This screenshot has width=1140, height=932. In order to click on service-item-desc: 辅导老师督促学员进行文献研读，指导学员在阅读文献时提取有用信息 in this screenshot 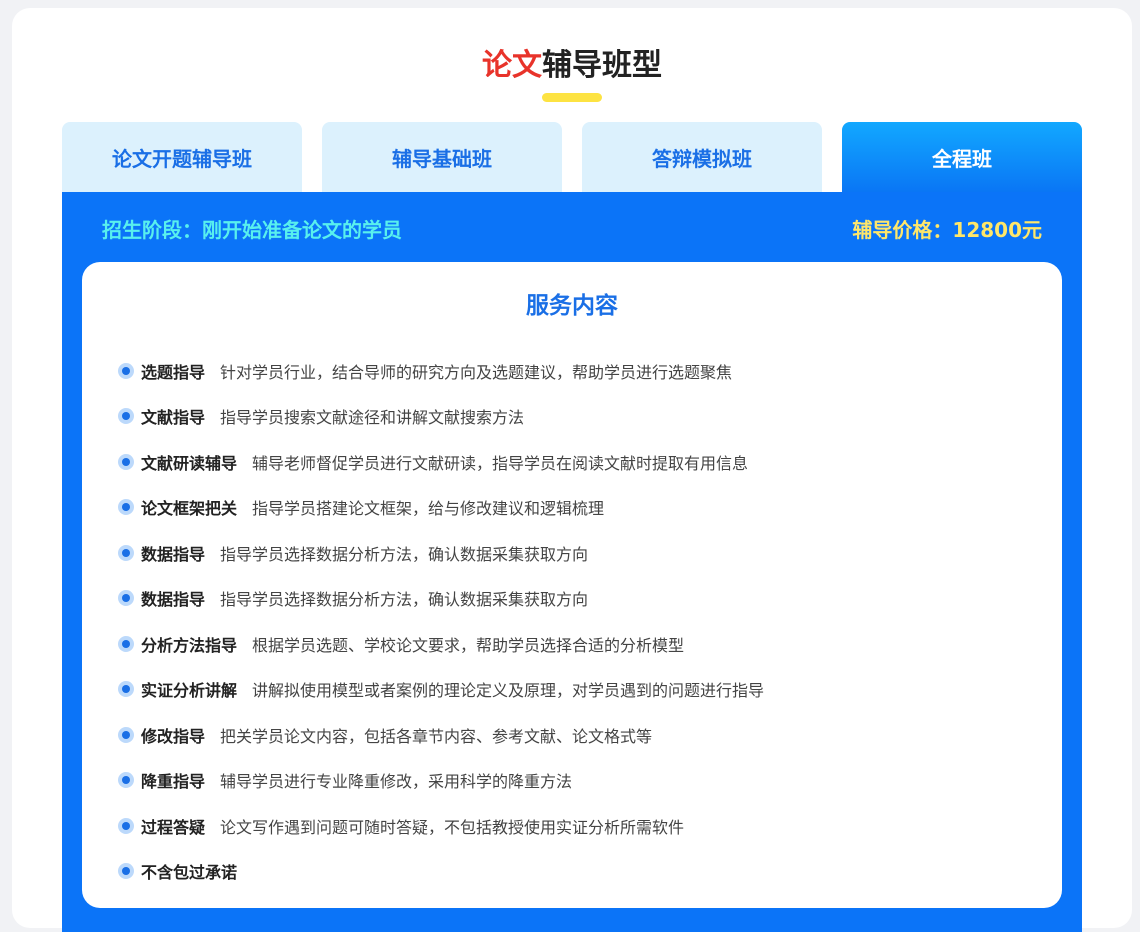, I will do `click(500, 463)`.